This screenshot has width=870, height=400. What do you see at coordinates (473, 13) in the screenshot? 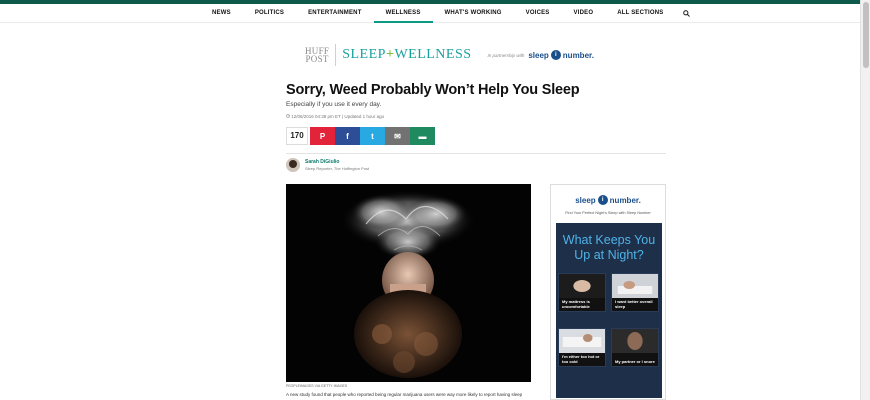
I see `nav-item-whats-working: WHAT'S WORKING` at bounding box center [473, 13].